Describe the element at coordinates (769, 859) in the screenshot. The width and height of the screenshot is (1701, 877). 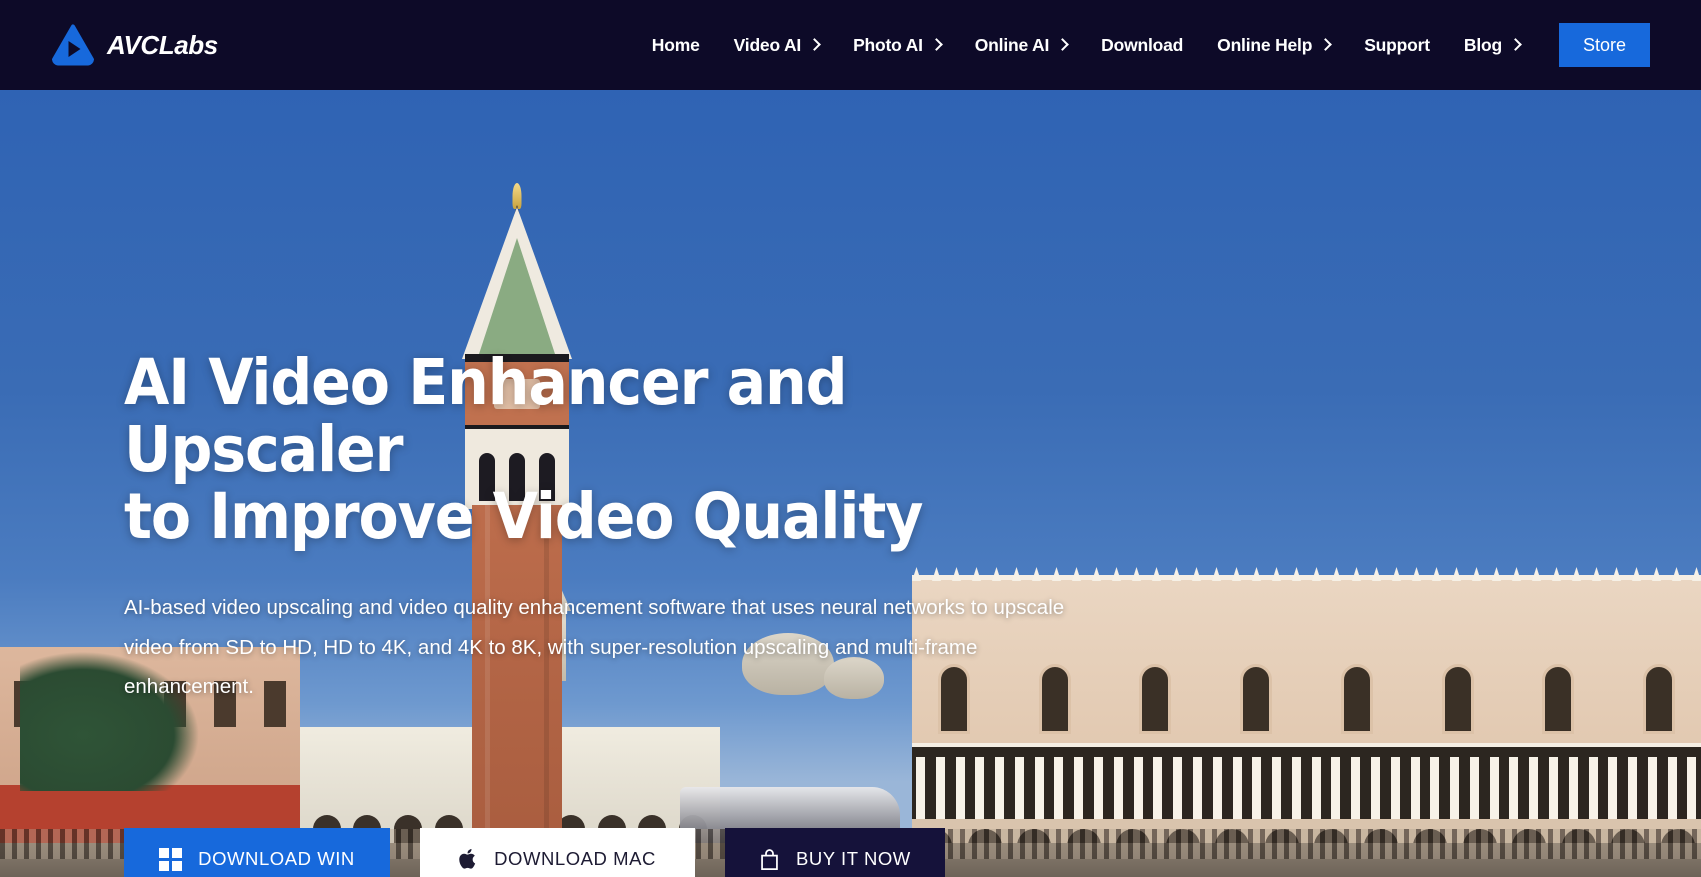
I see `shopping-bag-icon` at that location.